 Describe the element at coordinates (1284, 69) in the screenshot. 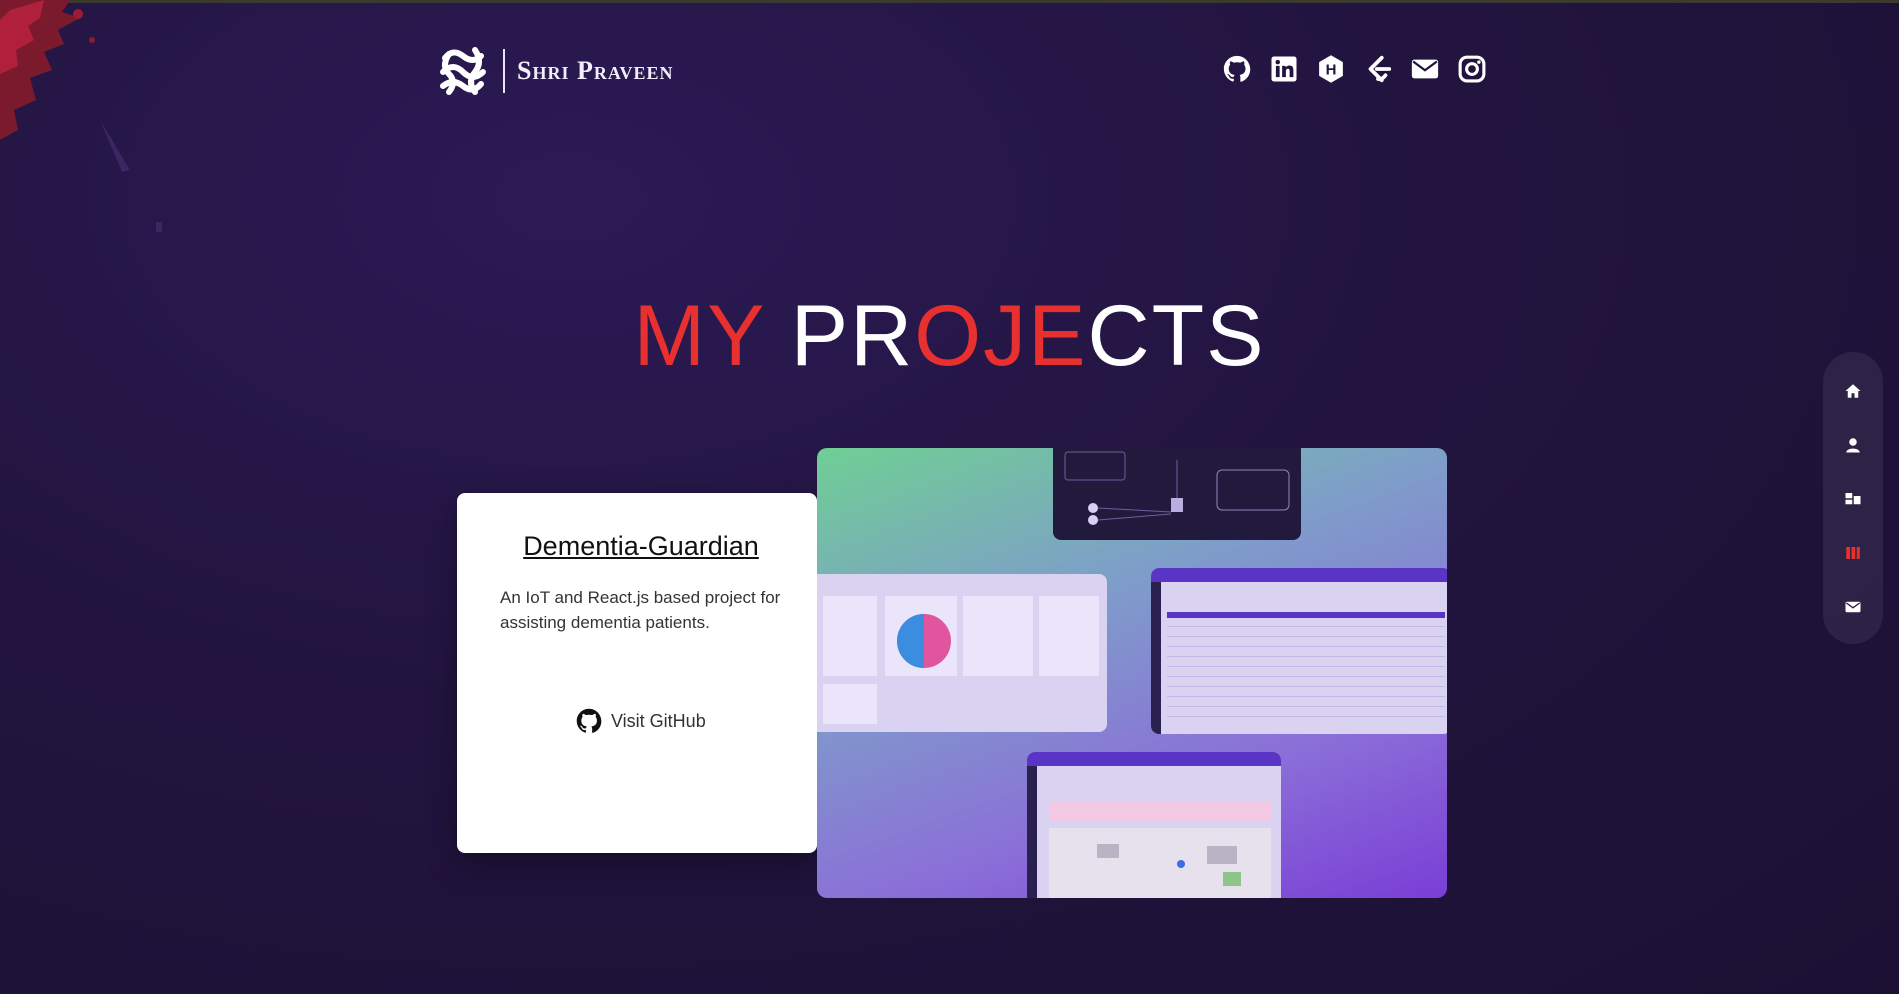

I see `linkedin-icon` at that location.